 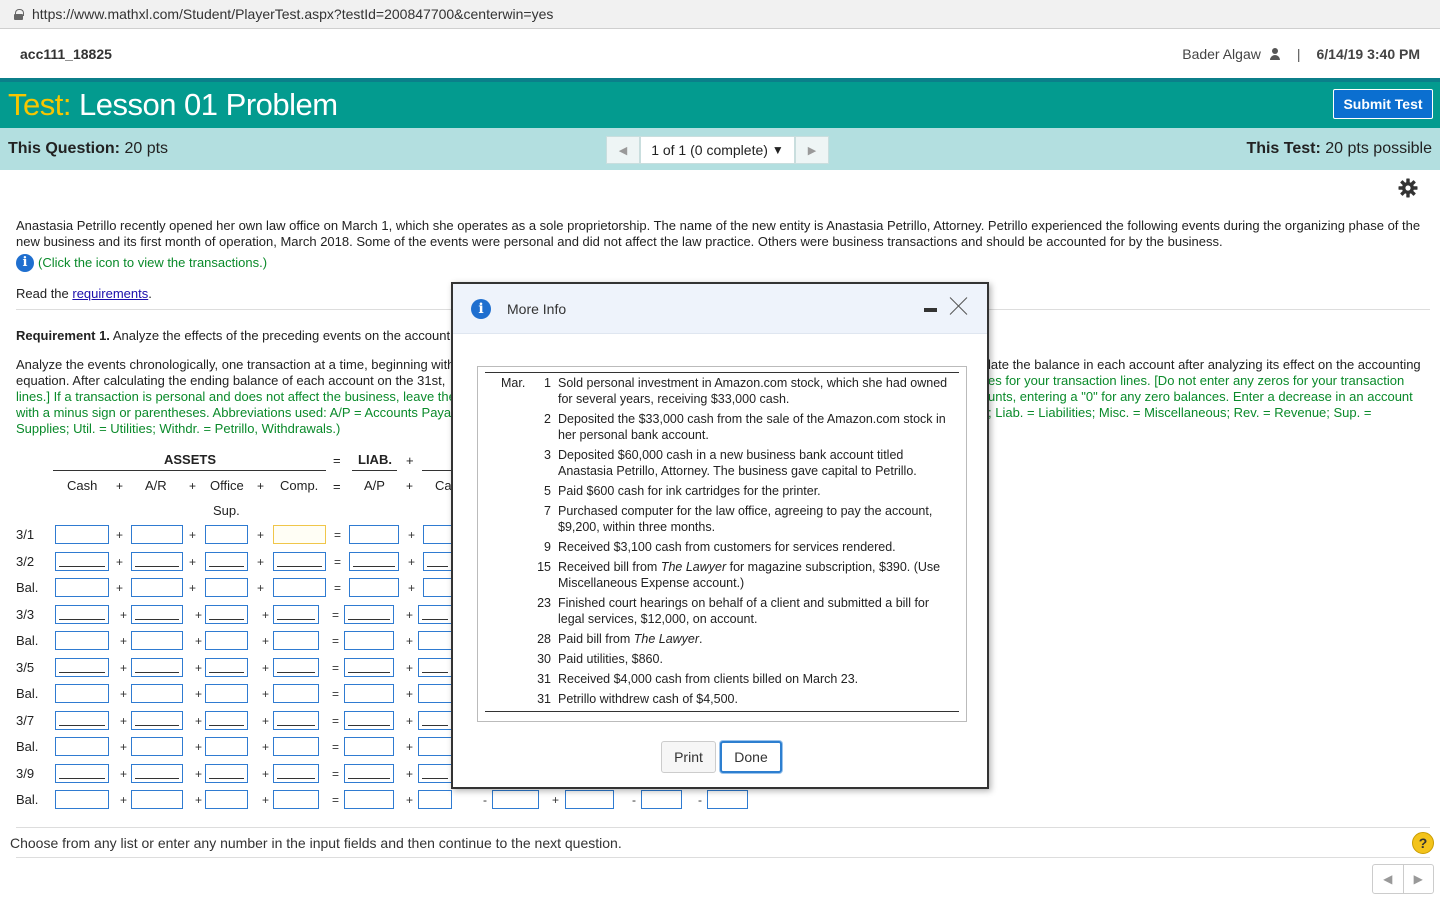 What do you see at coordinates (110, 293) in the screenshot?
I see `requirements-link: requirements` at bounding box center [110, 293].